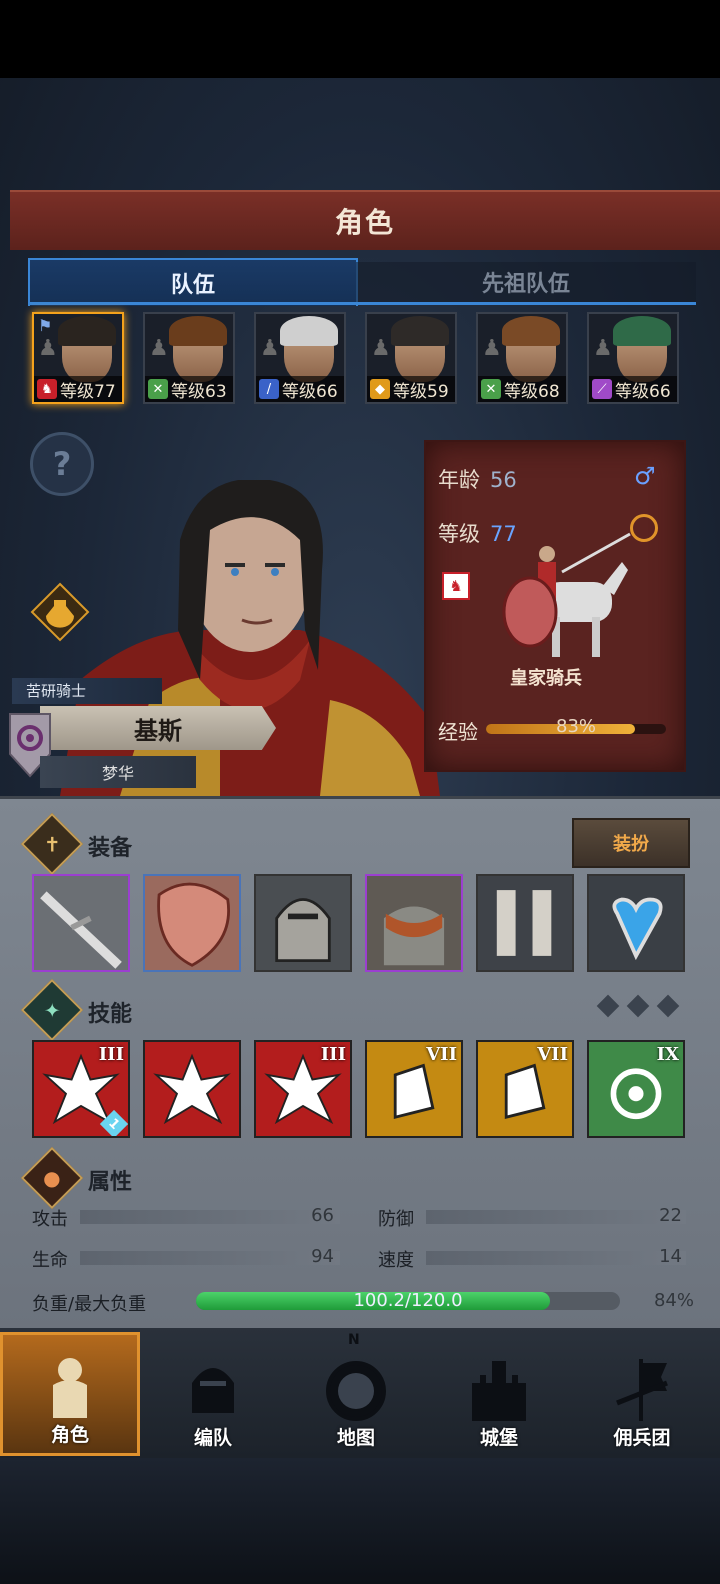 Image resolution: width=720 pixels, height=1584 pixels. What do you see at coordinates (69, 1435) in the screenshot?
I see `nav-label: 角色` at bounding box center [69, 1435].